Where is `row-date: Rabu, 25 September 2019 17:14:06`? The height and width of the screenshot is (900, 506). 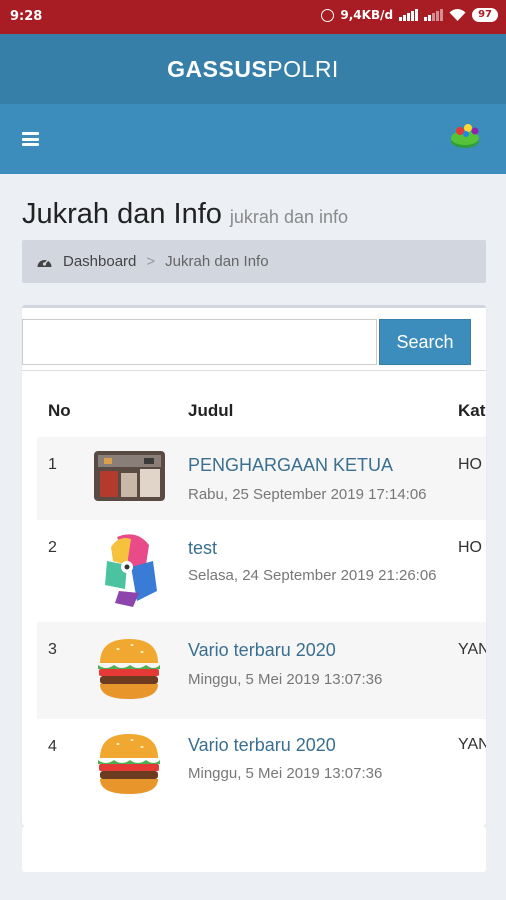
row-date: Rabu, 25 September 2019 17:14:06 is located at coordinates (307, 494).